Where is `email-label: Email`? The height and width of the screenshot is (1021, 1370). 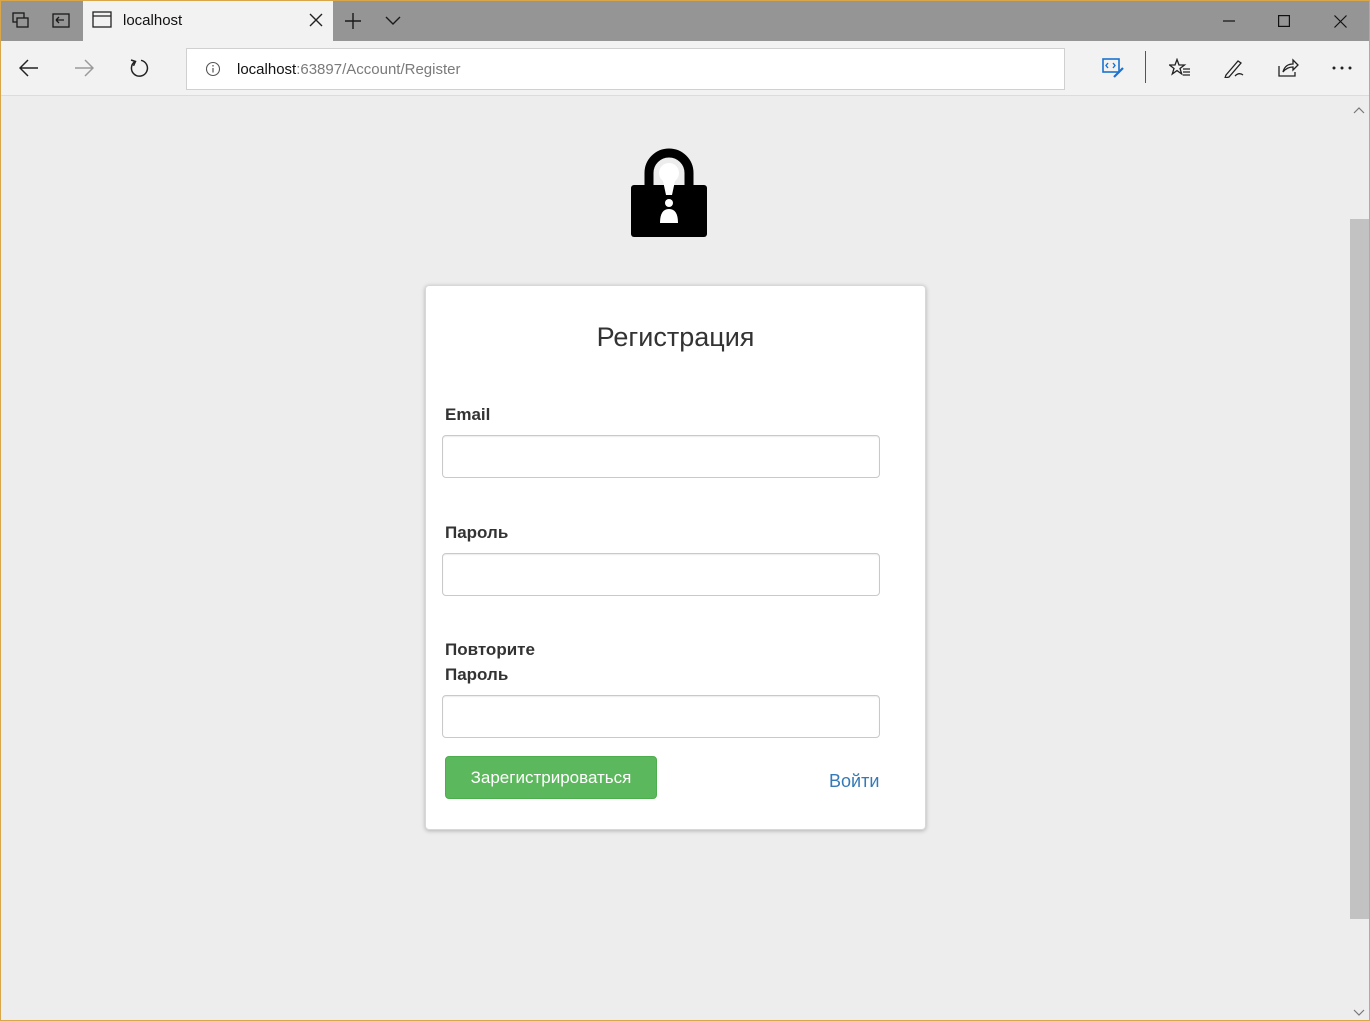
email-label: Email is located at coordinates (468, 414).